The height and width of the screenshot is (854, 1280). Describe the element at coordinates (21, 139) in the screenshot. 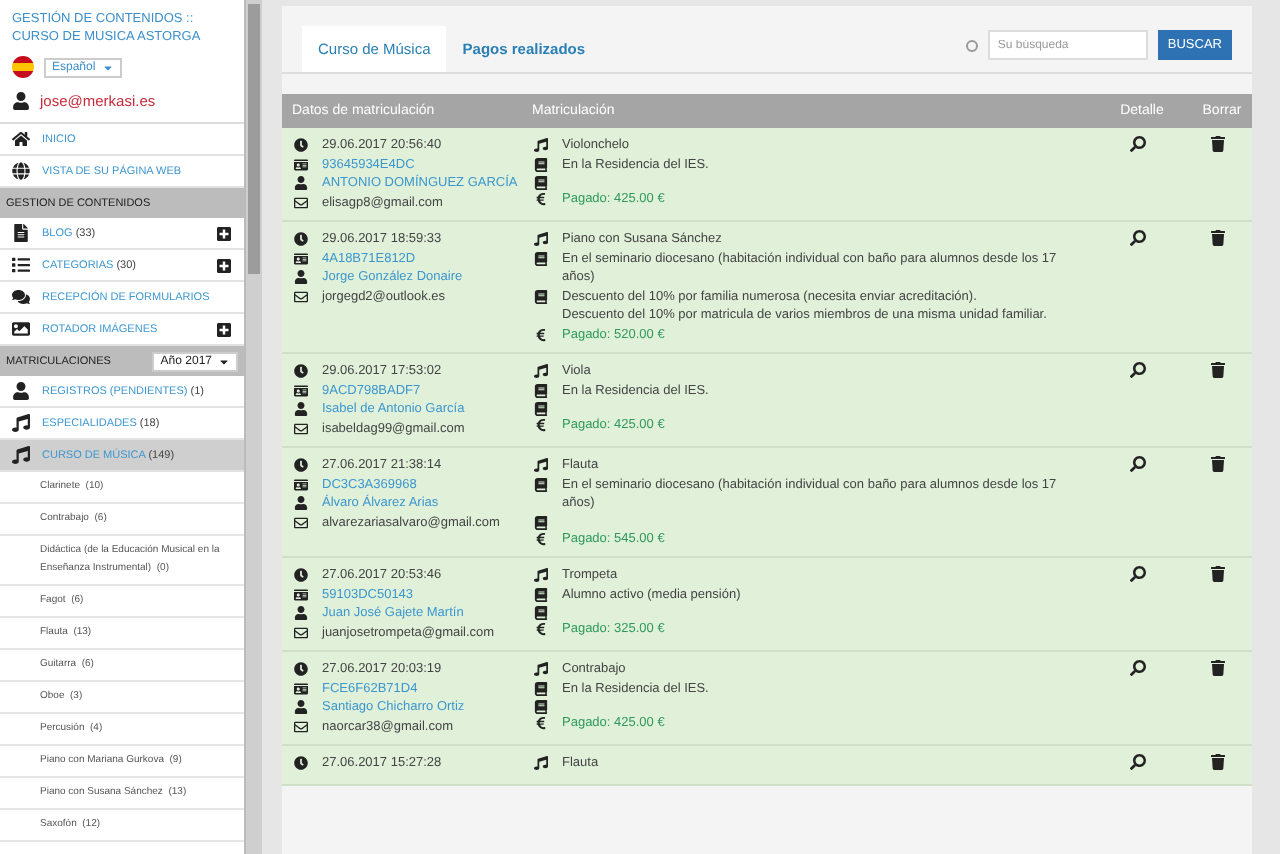

I see `home-icon` at that location.